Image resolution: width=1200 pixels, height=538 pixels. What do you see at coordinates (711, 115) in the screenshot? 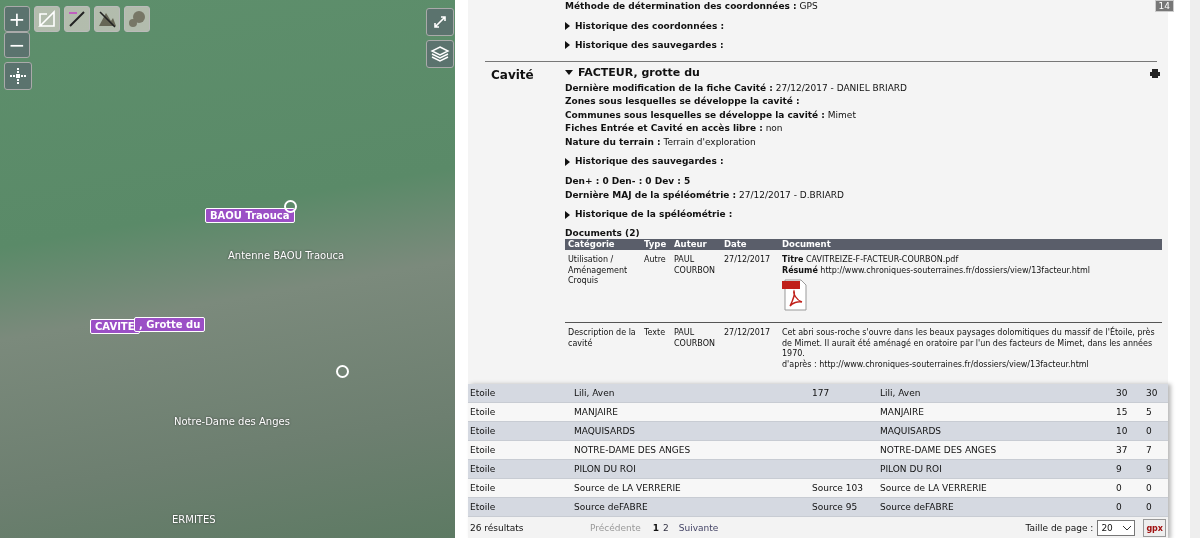
I see `field-text: Communes sous lesquelles se développe la cavité : Mimet` at bounding box center [711, 115].